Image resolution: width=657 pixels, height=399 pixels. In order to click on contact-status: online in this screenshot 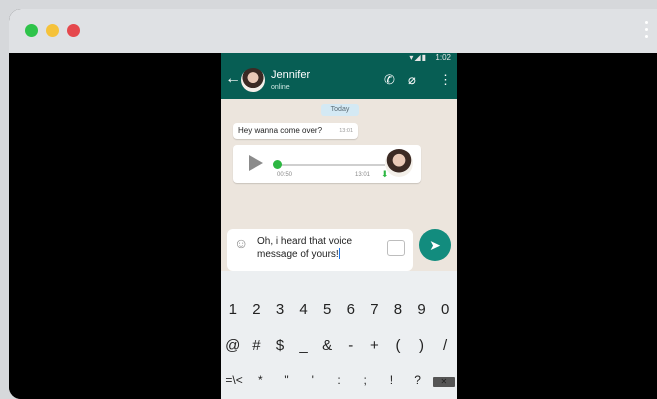, I will do `click(280, 87)`.